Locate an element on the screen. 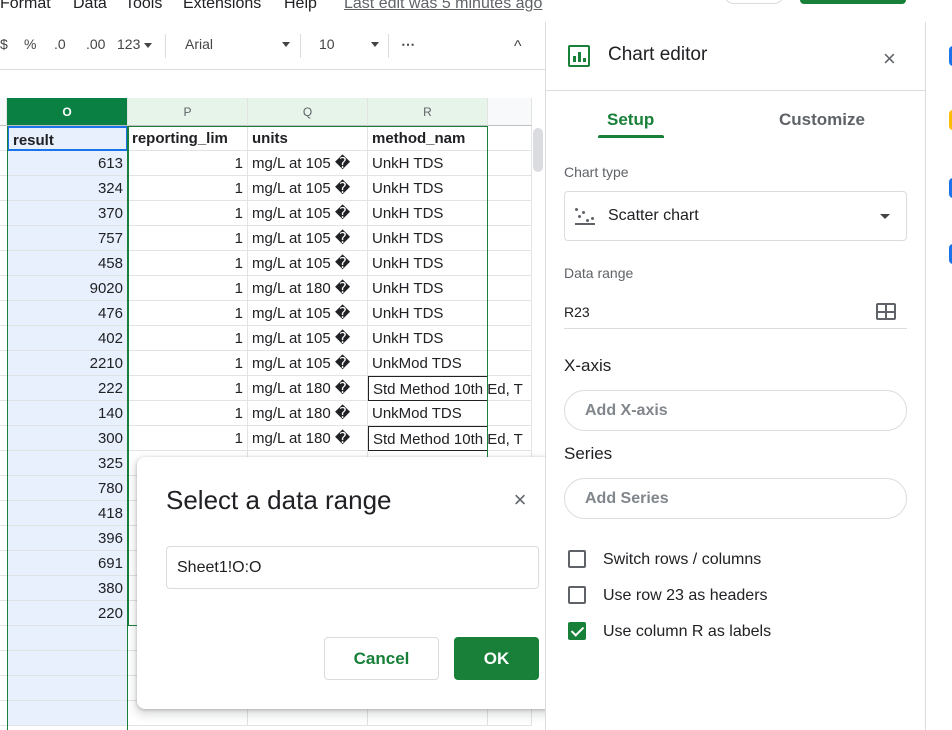 The height and width of the screenshot is (730, 952). result-cell: 757 is located at coordinates (67, 238).